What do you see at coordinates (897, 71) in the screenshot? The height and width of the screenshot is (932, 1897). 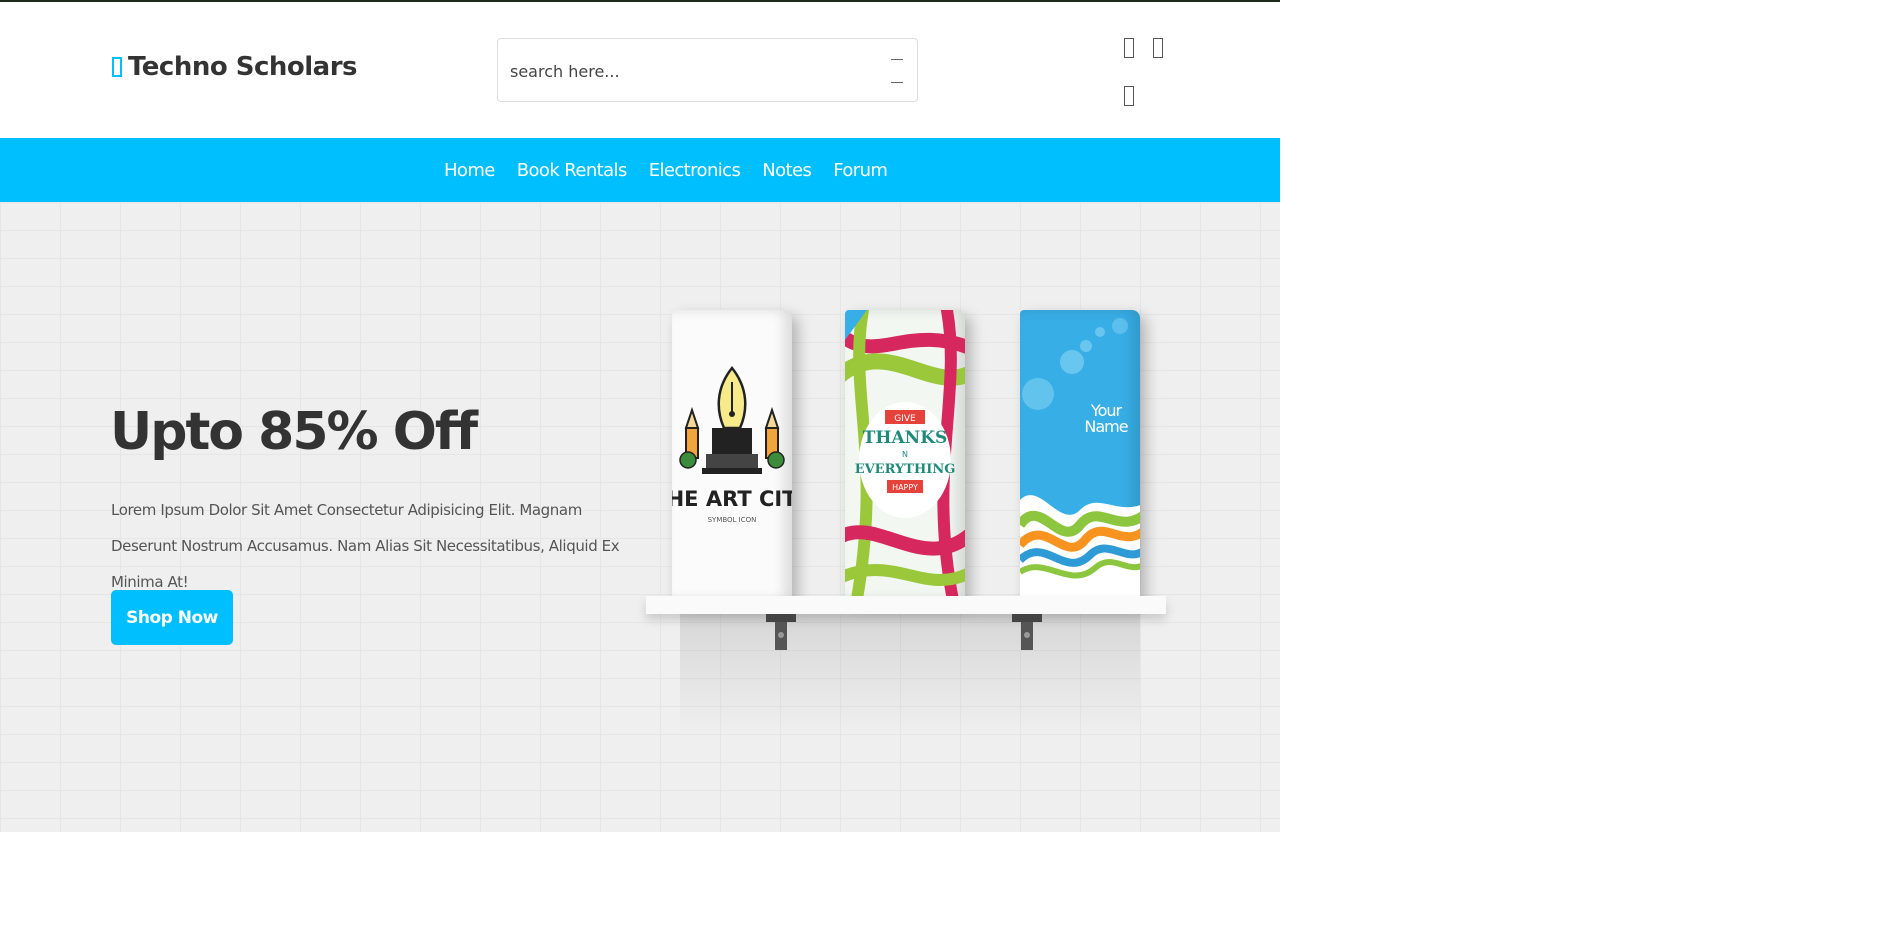 I see `search-icon` at bounding box center [897, 71].